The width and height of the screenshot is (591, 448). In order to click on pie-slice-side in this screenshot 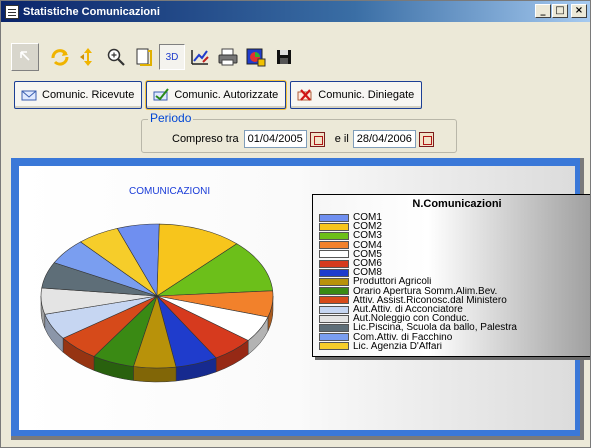, I will do `click(155, 374)`.